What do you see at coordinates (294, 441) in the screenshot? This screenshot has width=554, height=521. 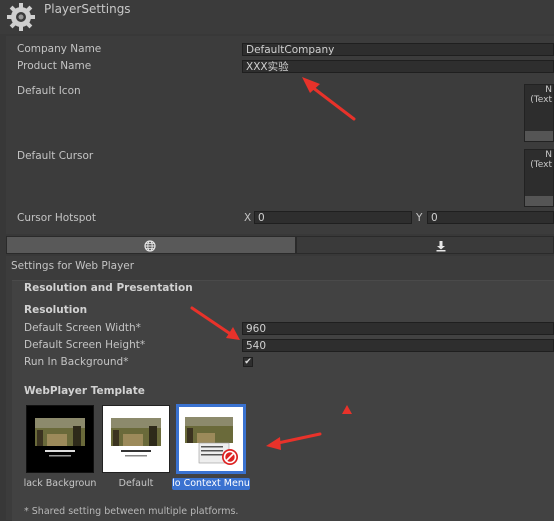 I see `arrow-to-template` at bounding box center [294, 441].